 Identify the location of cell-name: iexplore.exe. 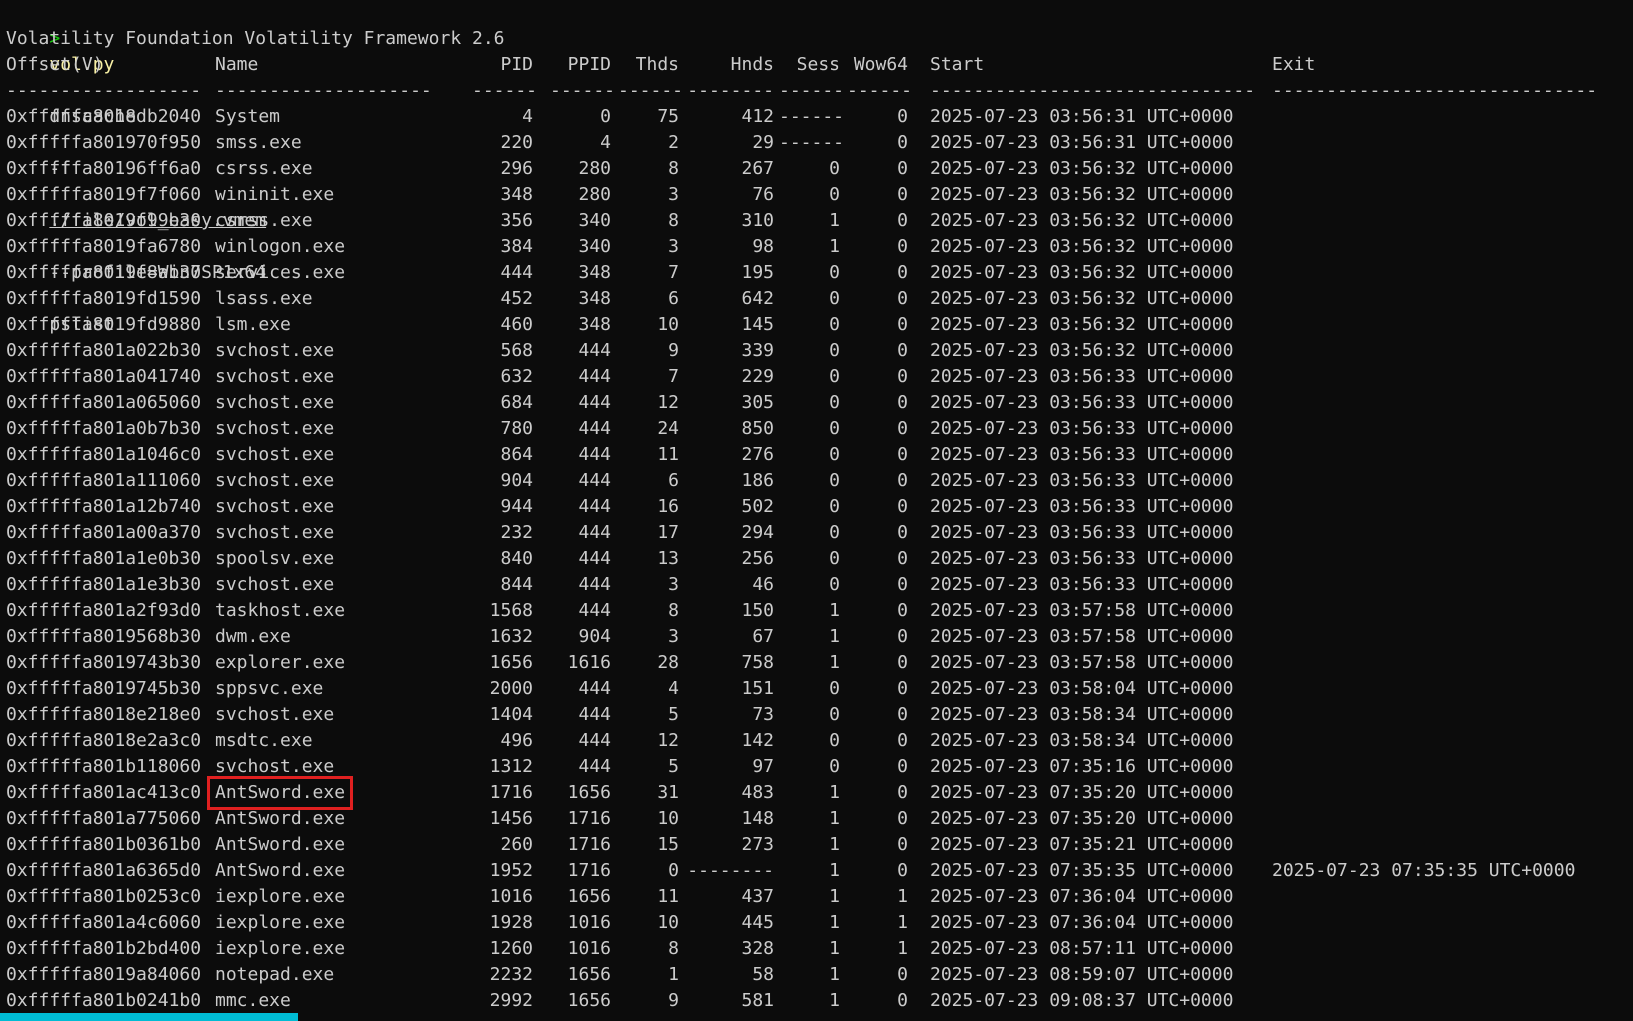
(280, 922).